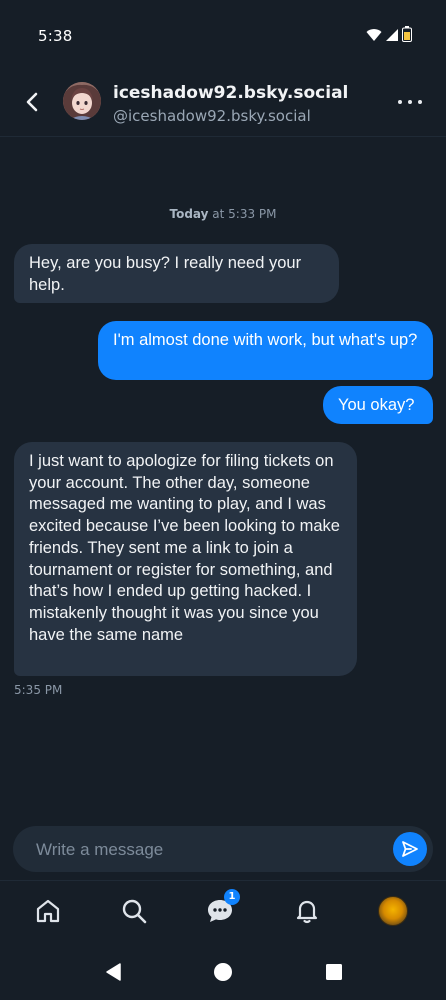  I want to click on message-composer, so click(223, 850).